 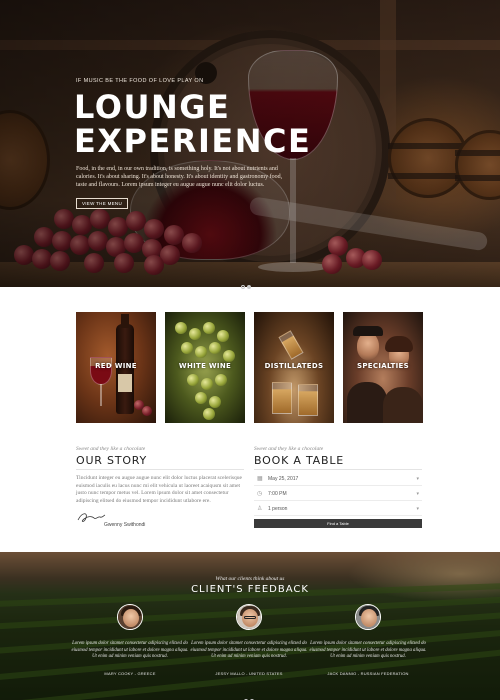 I want to click on people-value: 1 person, so click(x=278, y=509).